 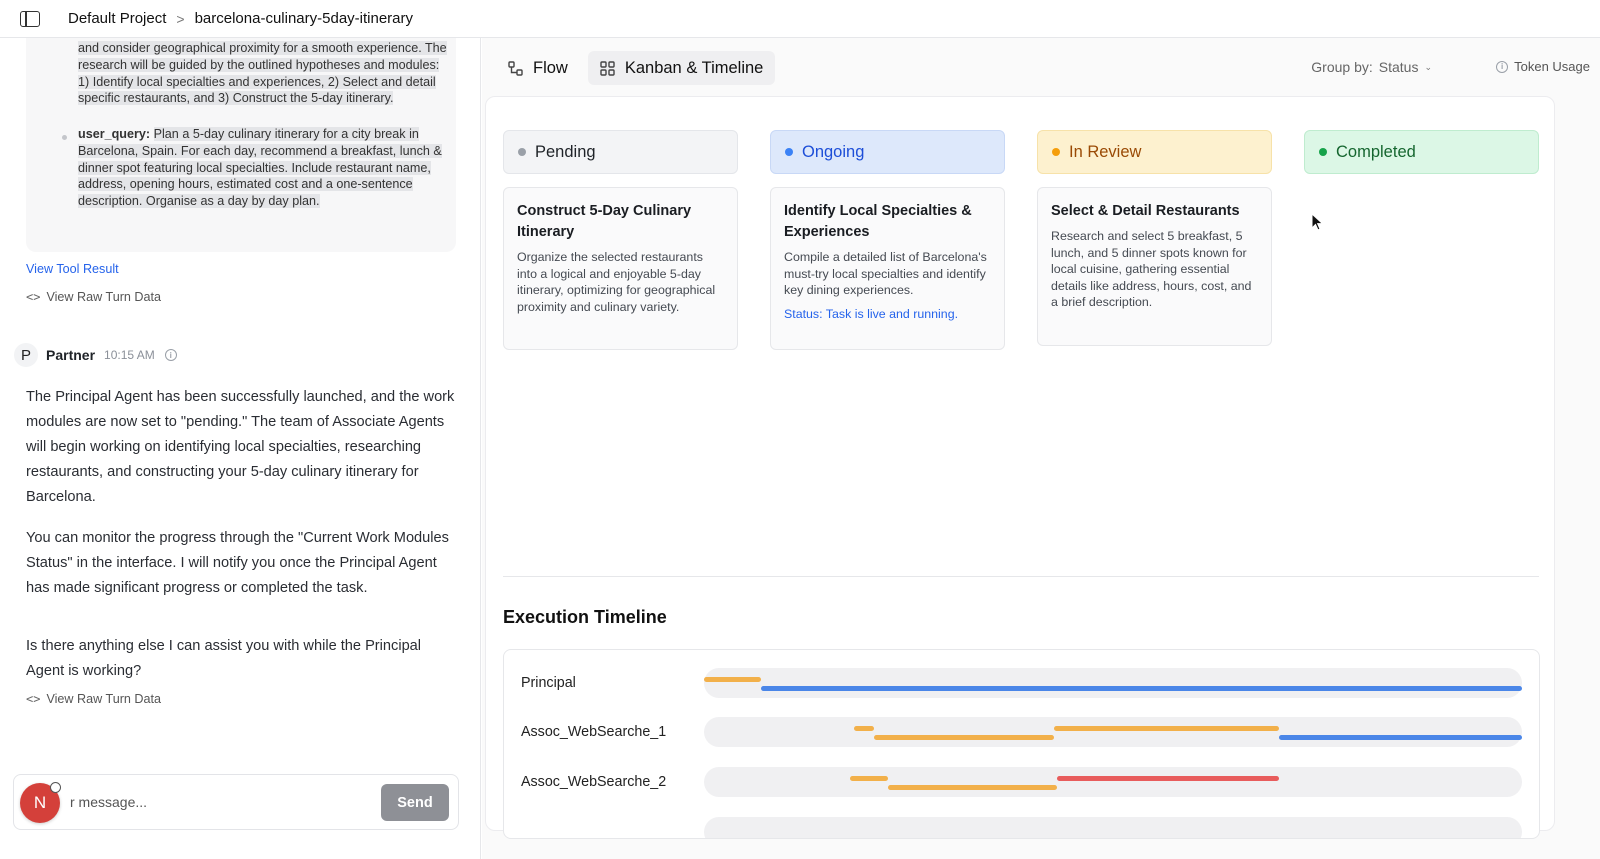 I want to click on user-query-key: user_query:, so click(x=114, y=134).